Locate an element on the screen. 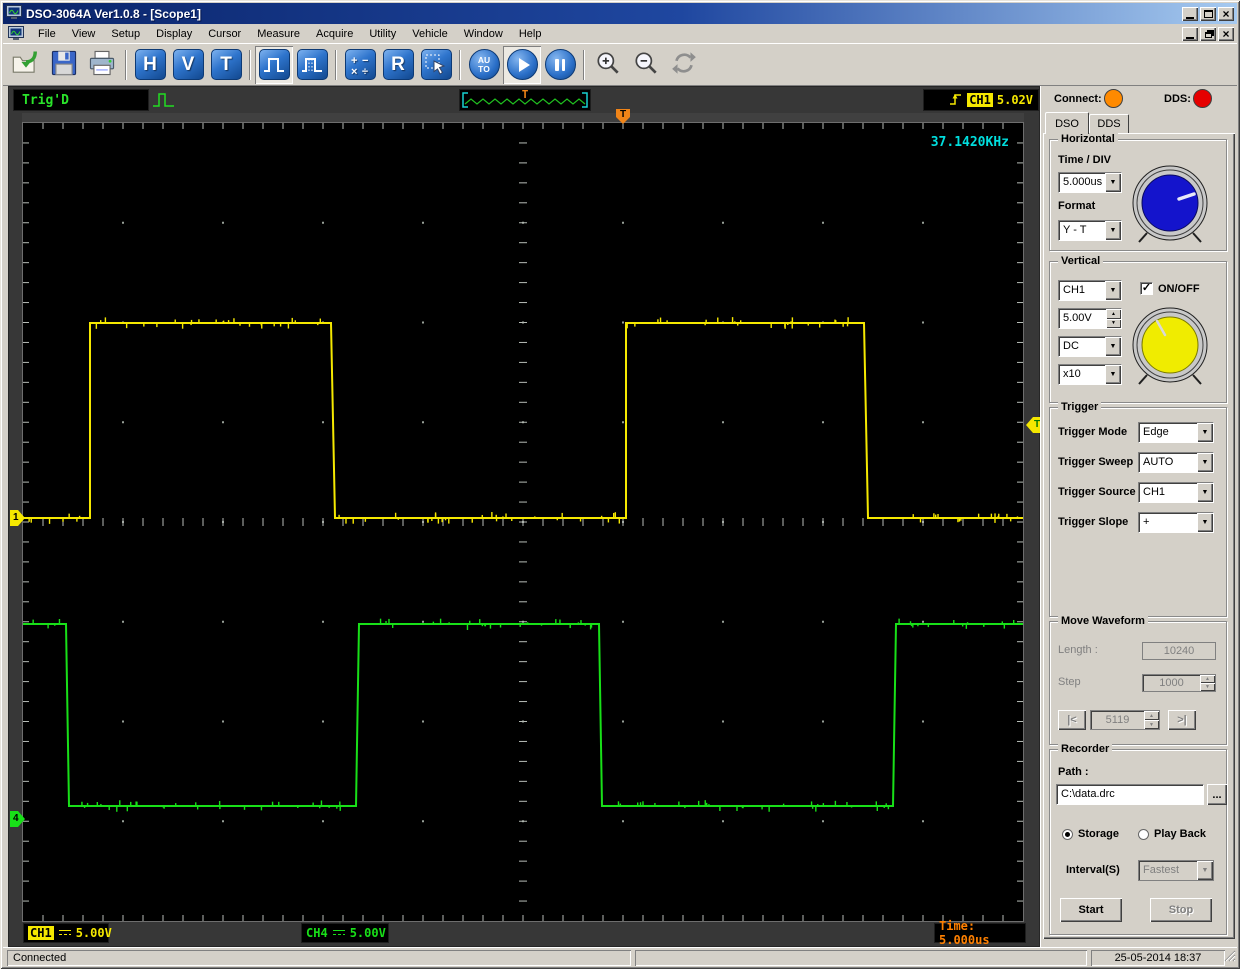 This screenshot has height=969, width=1240. reference-button: R is located at coordinates (398, 65).